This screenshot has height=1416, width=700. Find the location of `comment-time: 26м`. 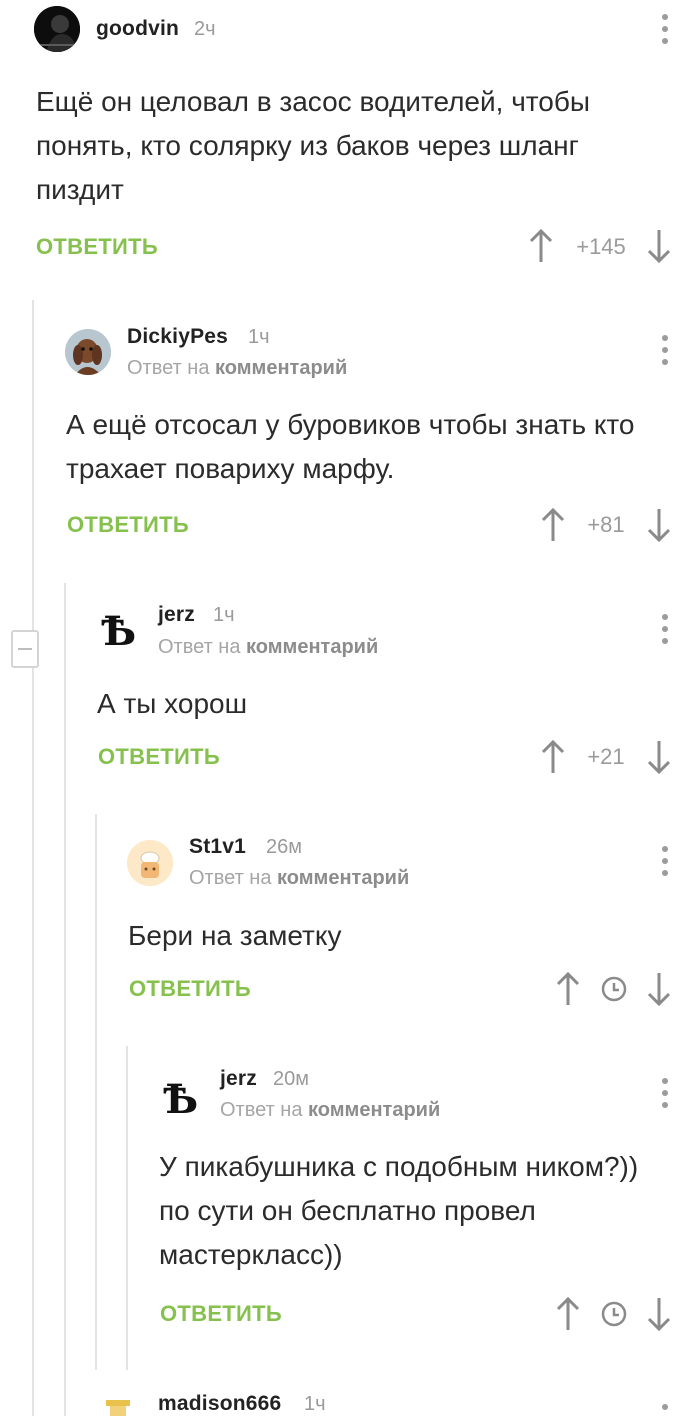

comment-time: 26м is located at coordinates (284, 847).